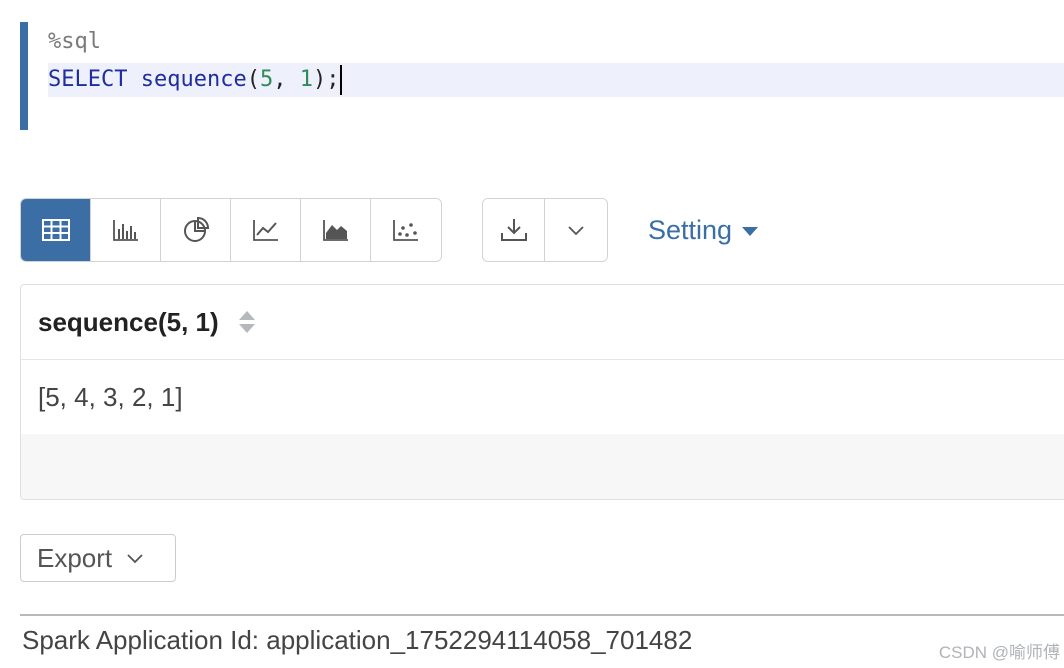  What do you see at coordinates (74, 41) in the screenshot?
I see `magic-text: %sql` at bounding box center [74, 41].